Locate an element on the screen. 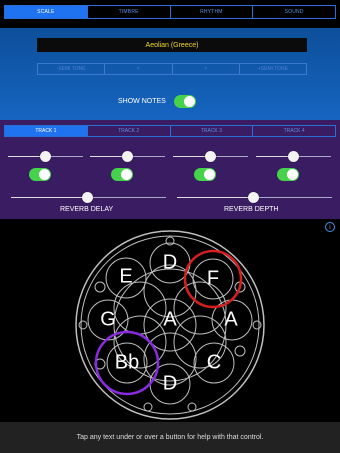 The width and height of the screenshot is (340, 453). scale-next-button: > is located at coordinates (206, 69).